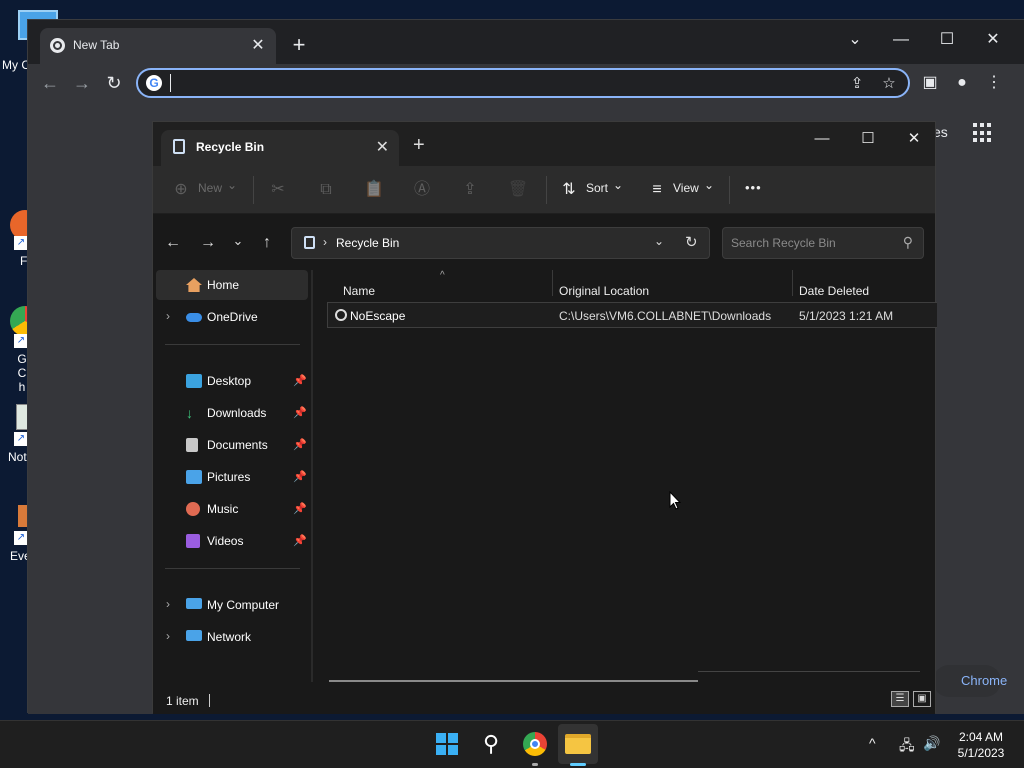 The image size is (1024, 768). Describe the element at coordinates (223, 509) in the screenshot. I see `nav-item-label: Music` at that location.